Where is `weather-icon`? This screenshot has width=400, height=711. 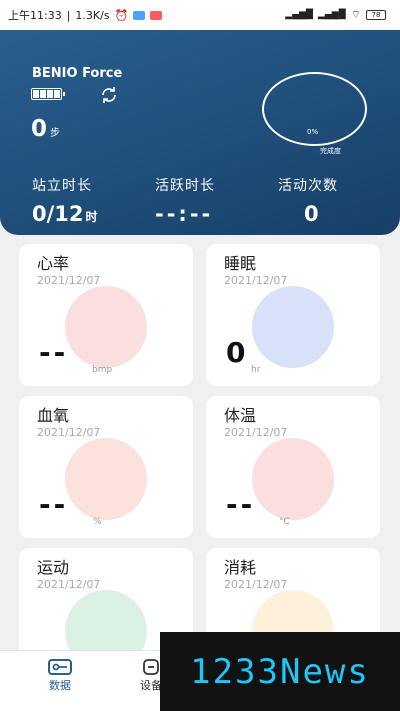
weather-icon is located at coordinates (139, 15).